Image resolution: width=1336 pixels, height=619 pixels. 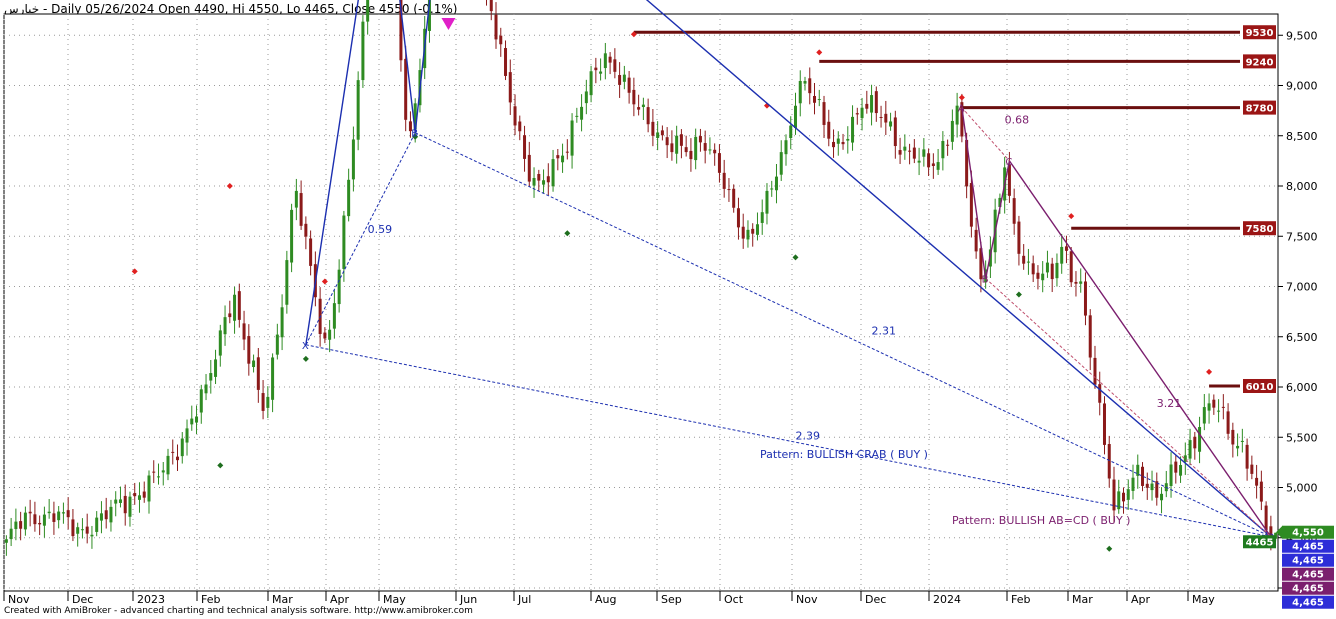 What do you see at coordinates (961, 109) in the screenshot?
I see `abcd-point-label: A` at bounding box center [961, 109].